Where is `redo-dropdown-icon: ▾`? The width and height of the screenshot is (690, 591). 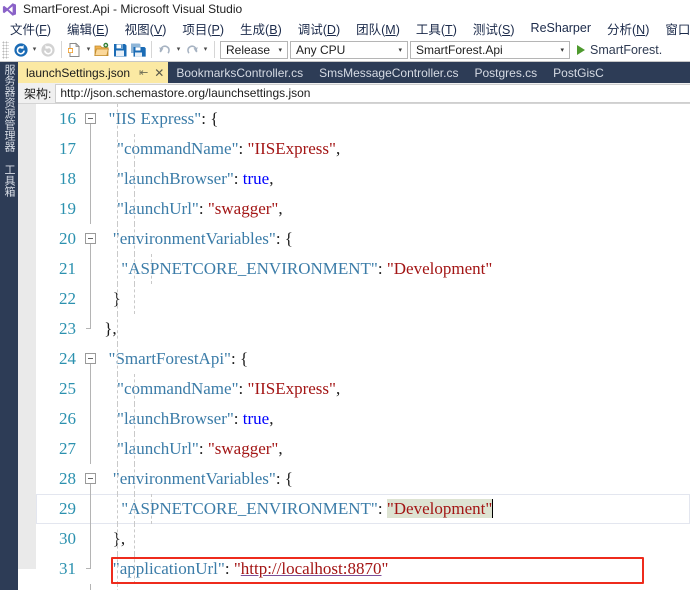 redo-dropdown-icon: ▾ is located at coordinates (205, 49).